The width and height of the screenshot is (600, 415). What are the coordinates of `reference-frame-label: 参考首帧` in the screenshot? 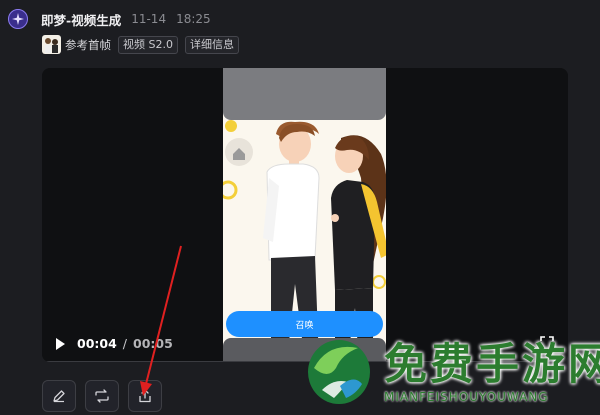 It's located at (88, 45).